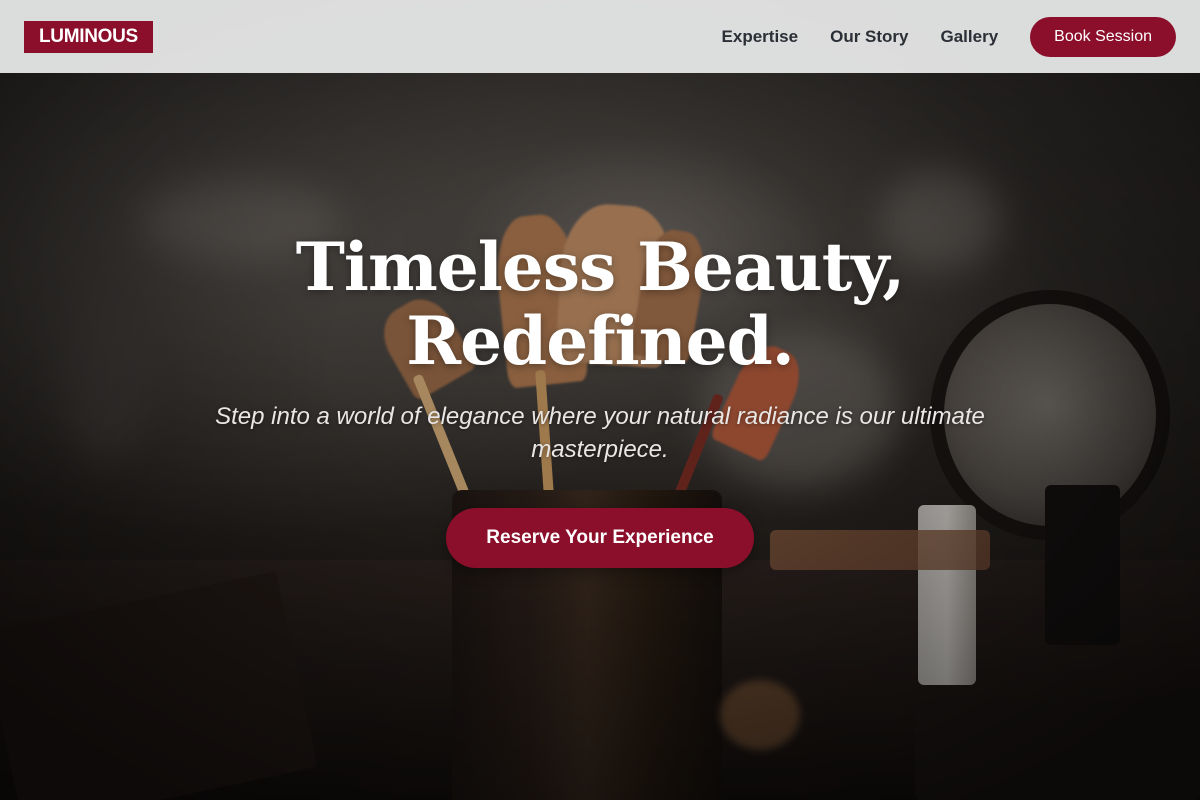 The image size is (1200, 800). Describe the element at coordinates (970, 37) in the screenshot. I see `nav-link-gallery: Gallery` at that location.